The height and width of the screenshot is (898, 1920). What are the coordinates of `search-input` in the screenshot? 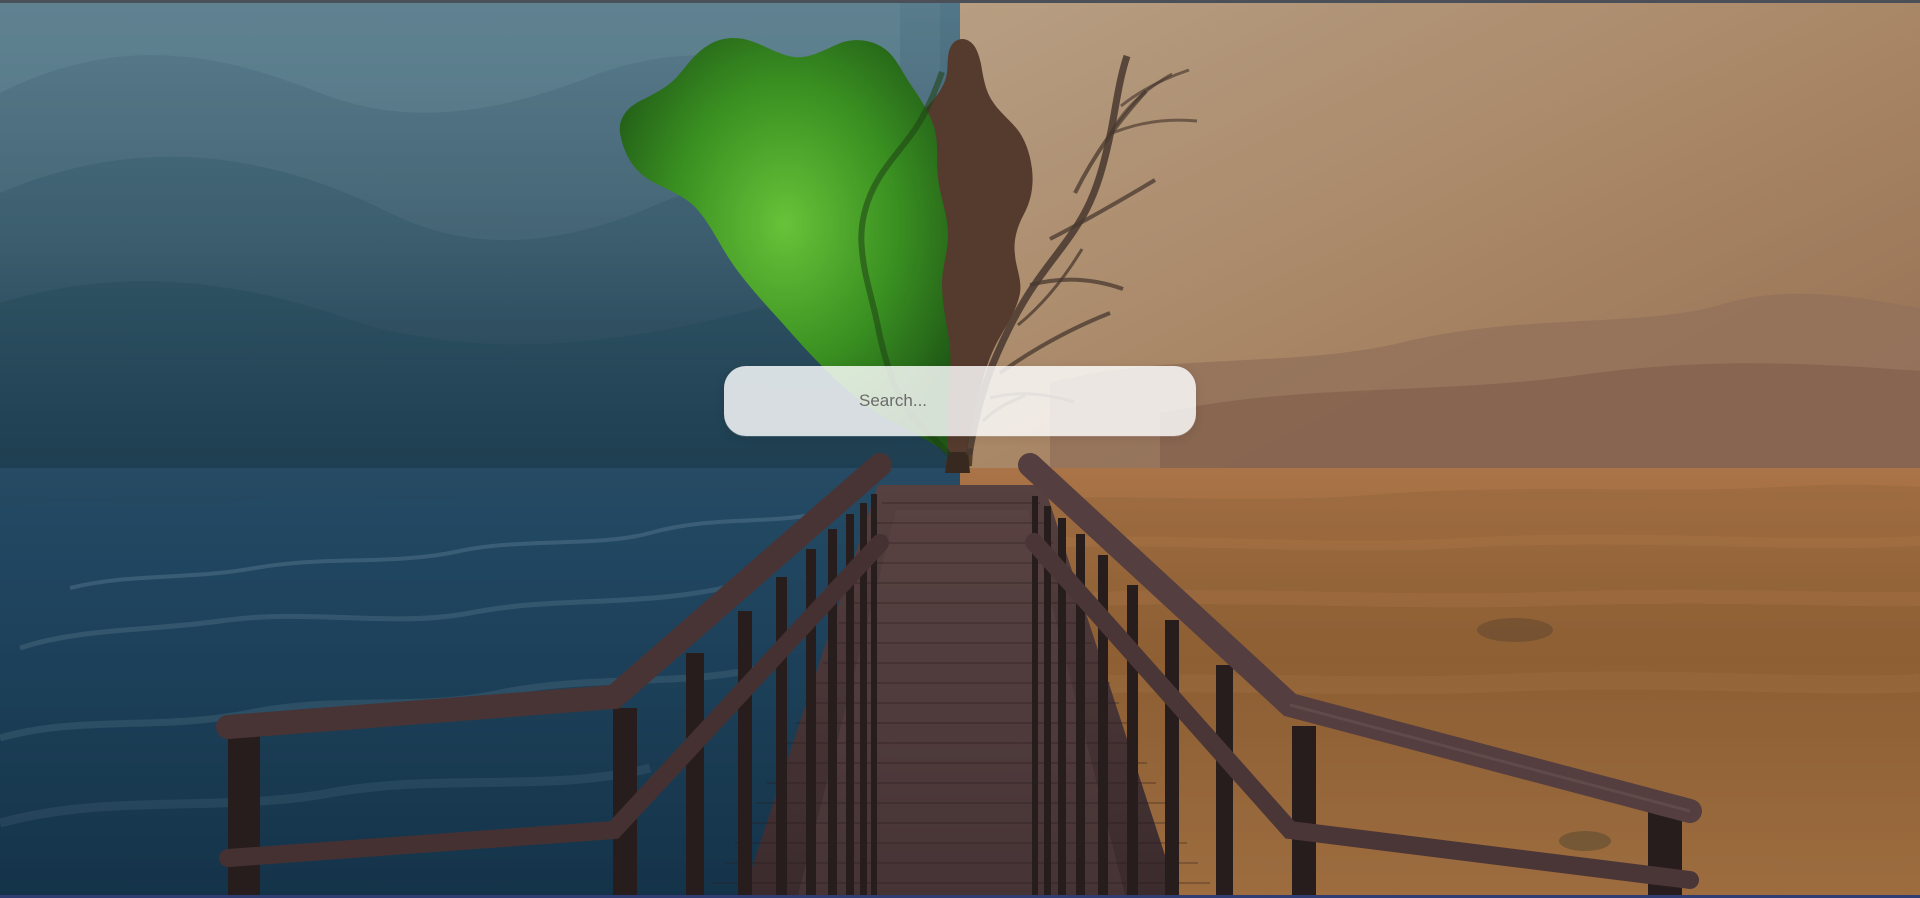 It's located at (960, 401).